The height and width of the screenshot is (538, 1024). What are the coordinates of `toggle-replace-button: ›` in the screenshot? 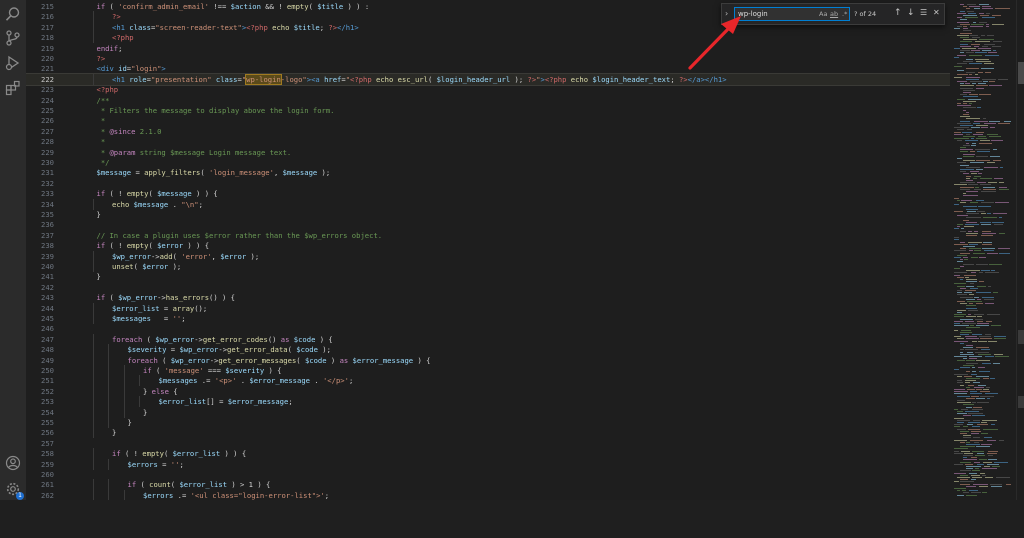 It's located at (726, 13).